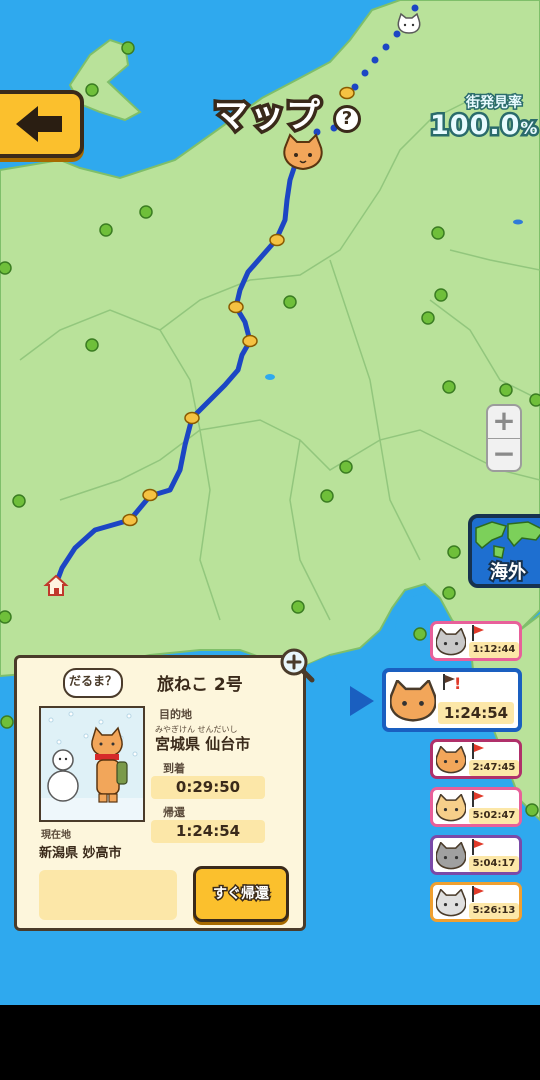 The width and height of the screenshot is (540, 1080). I want to click on return-label: 帰還, so click(174, 812).